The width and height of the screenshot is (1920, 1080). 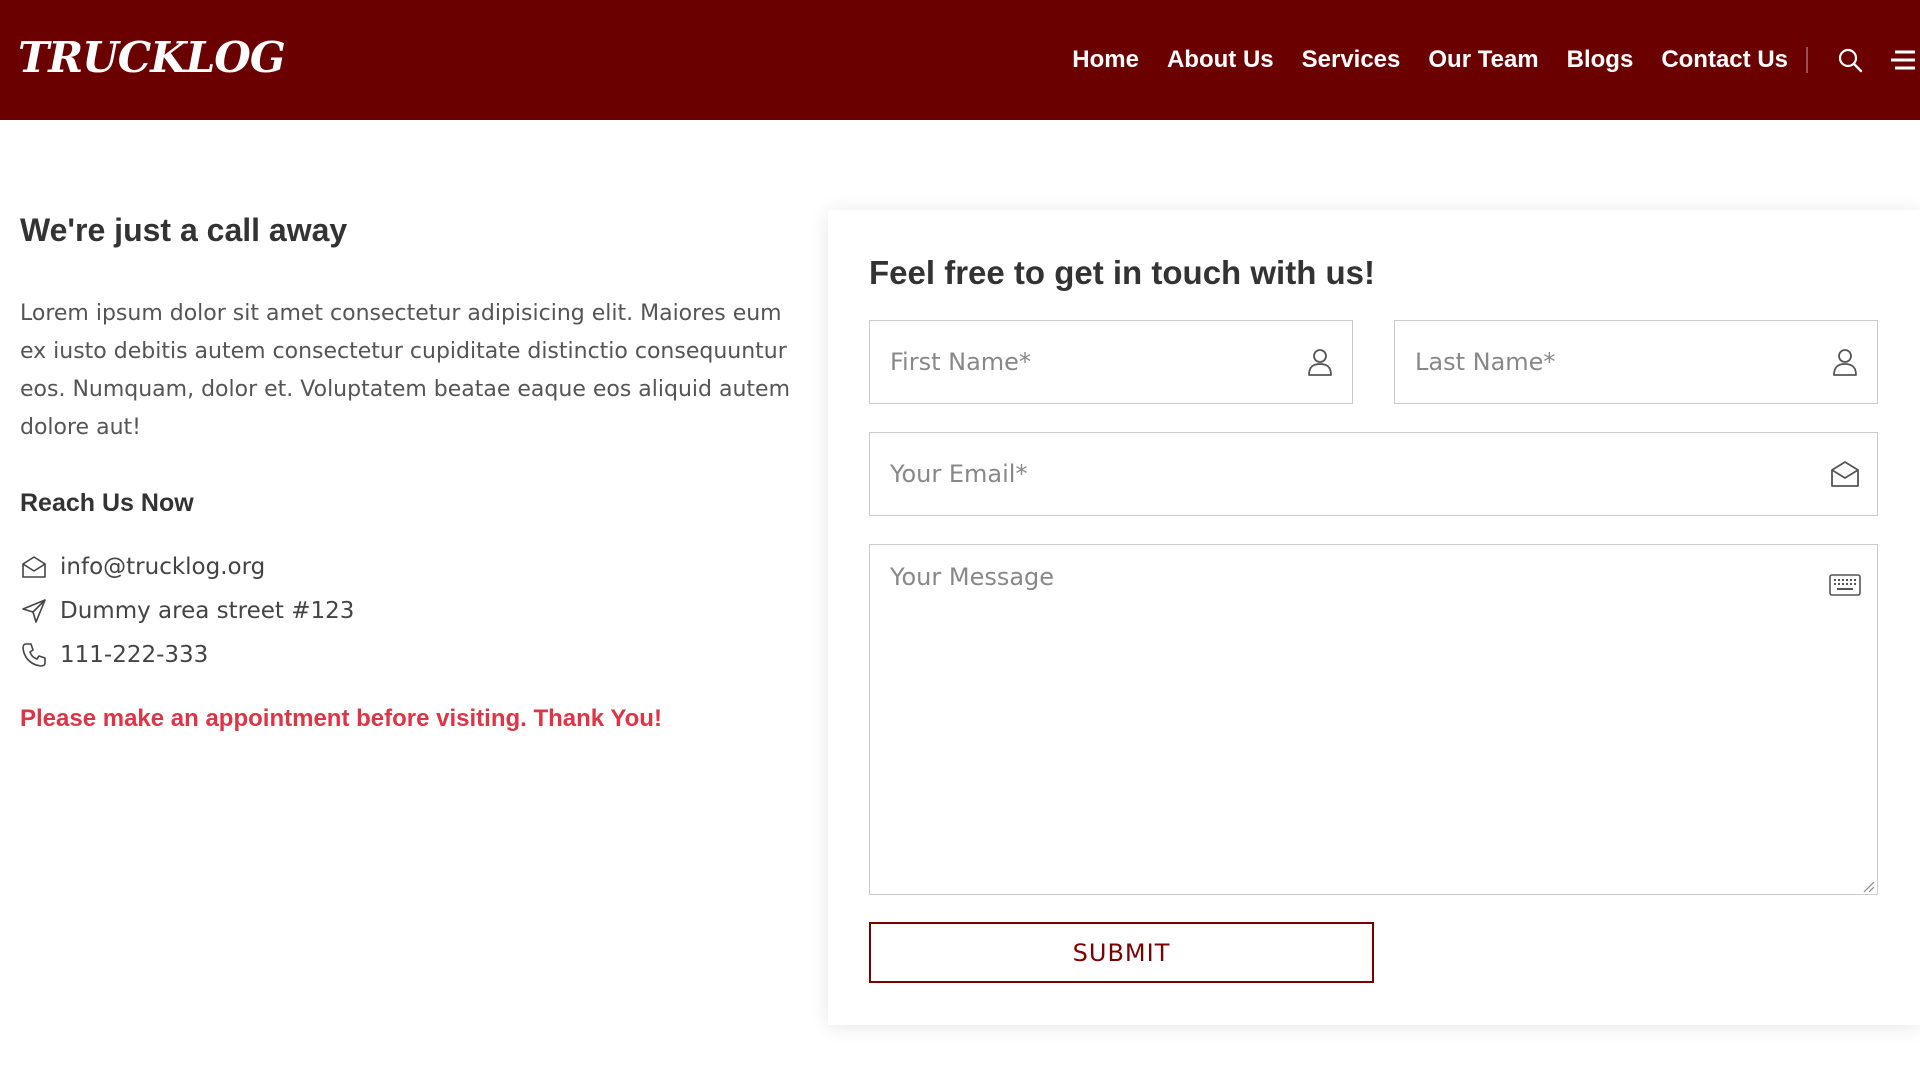 I want to click on last-name-field, so click(x=1636, y=362).